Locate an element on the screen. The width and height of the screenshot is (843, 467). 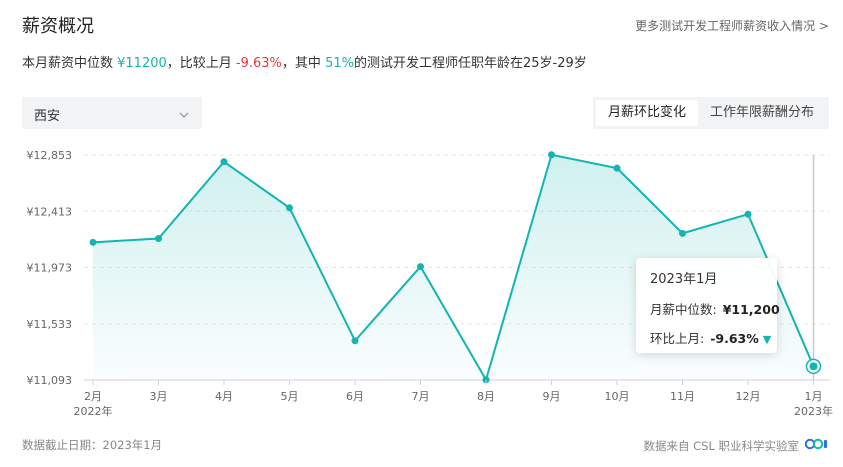
summary-mid2: ，其中 is located at coordinates (303, 63).